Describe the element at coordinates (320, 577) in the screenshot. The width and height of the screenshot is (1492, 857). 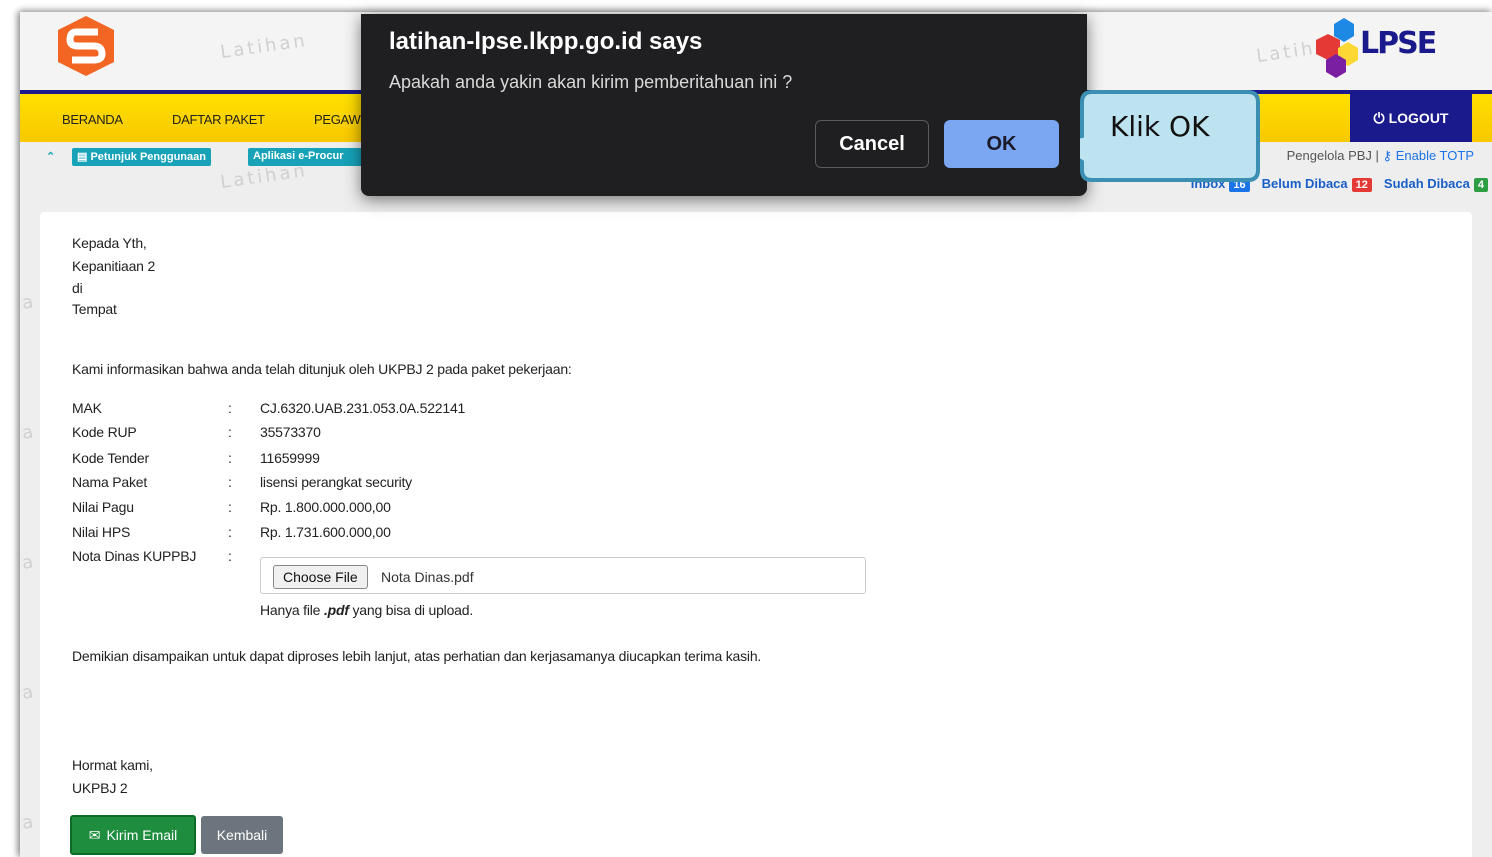
I see `choose-file-button: Choose File` at that location.